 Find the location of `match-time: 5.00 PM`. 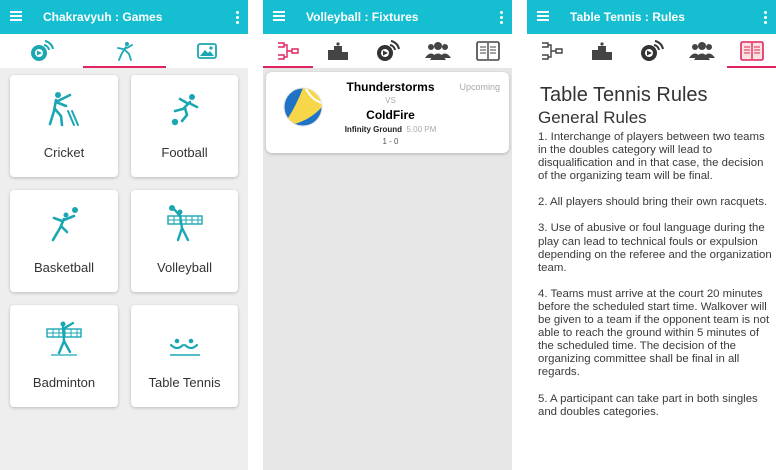

match-time: 5.00 PM is located at coordinates (421, 129).